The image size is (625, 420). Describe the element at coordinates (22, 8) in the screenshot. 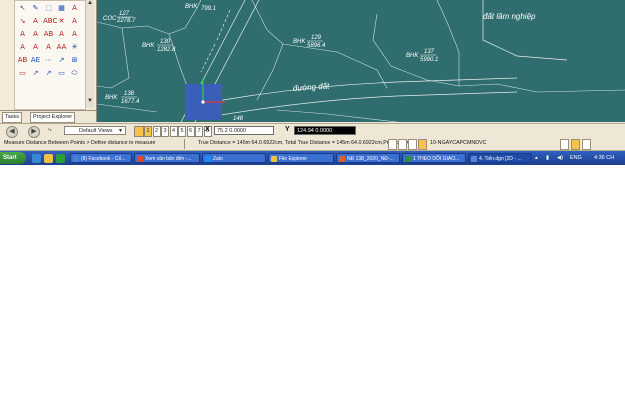

I see `tool-button: ↖` at that location.